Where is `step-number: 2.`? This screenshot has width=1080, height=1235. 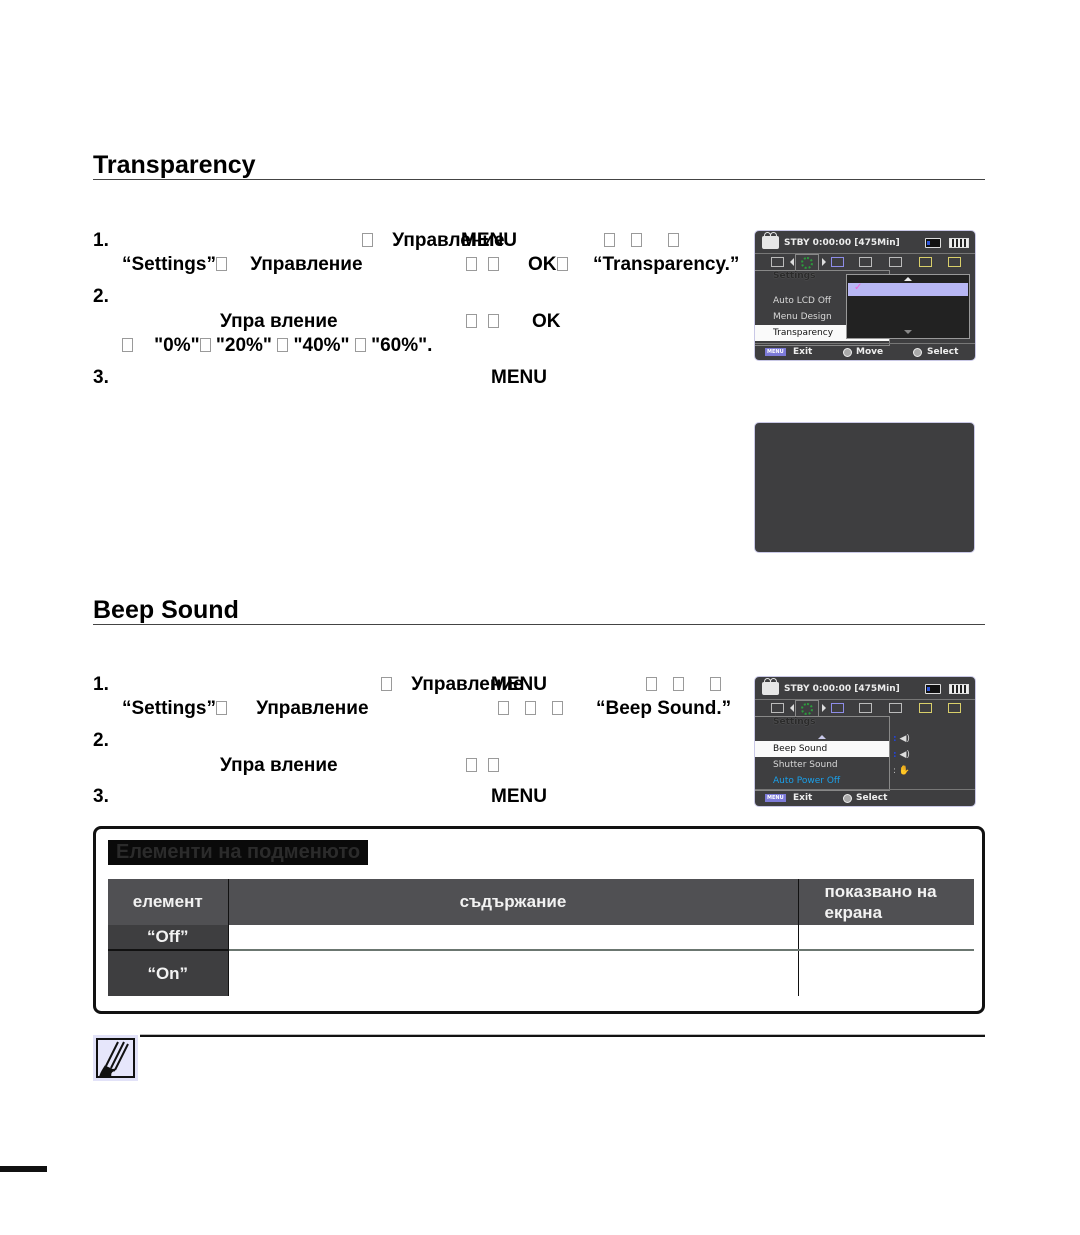 step-number: 2. is located at coordinates (101, 740).